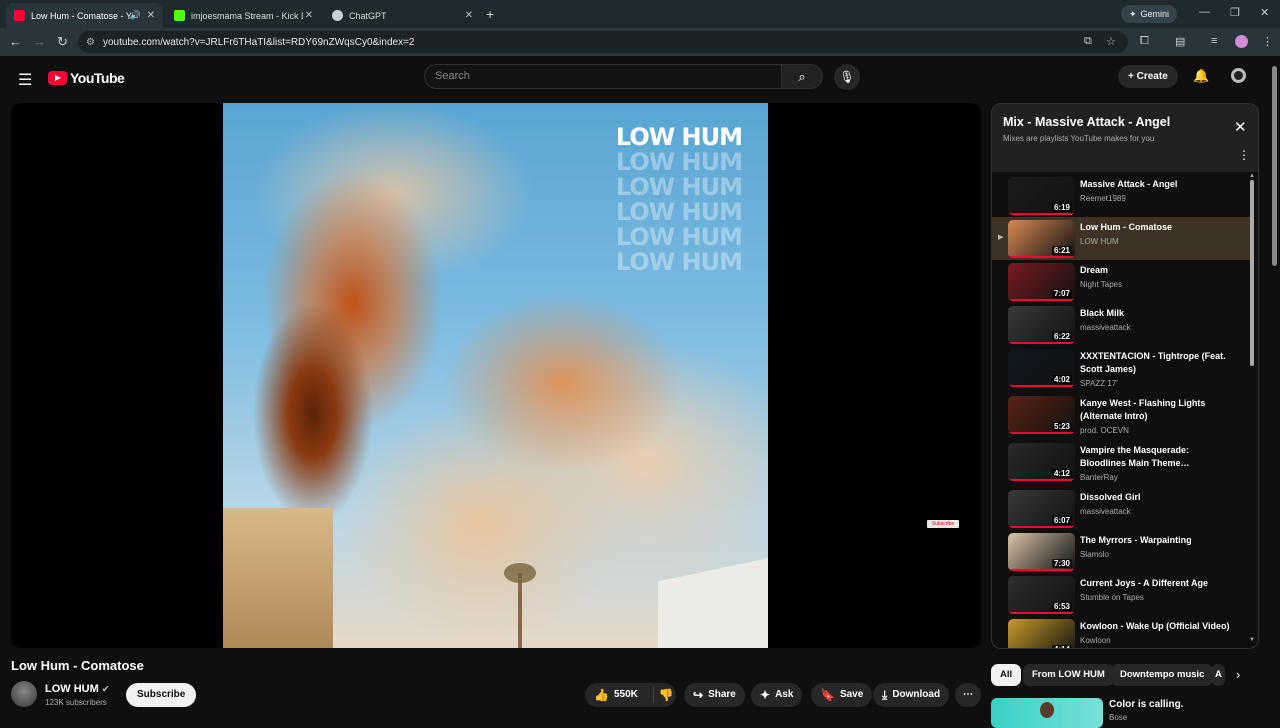 The image size is (1280, 728). I want to click on playlist-item-thumbnail: 7:07, so click(1041, 282).